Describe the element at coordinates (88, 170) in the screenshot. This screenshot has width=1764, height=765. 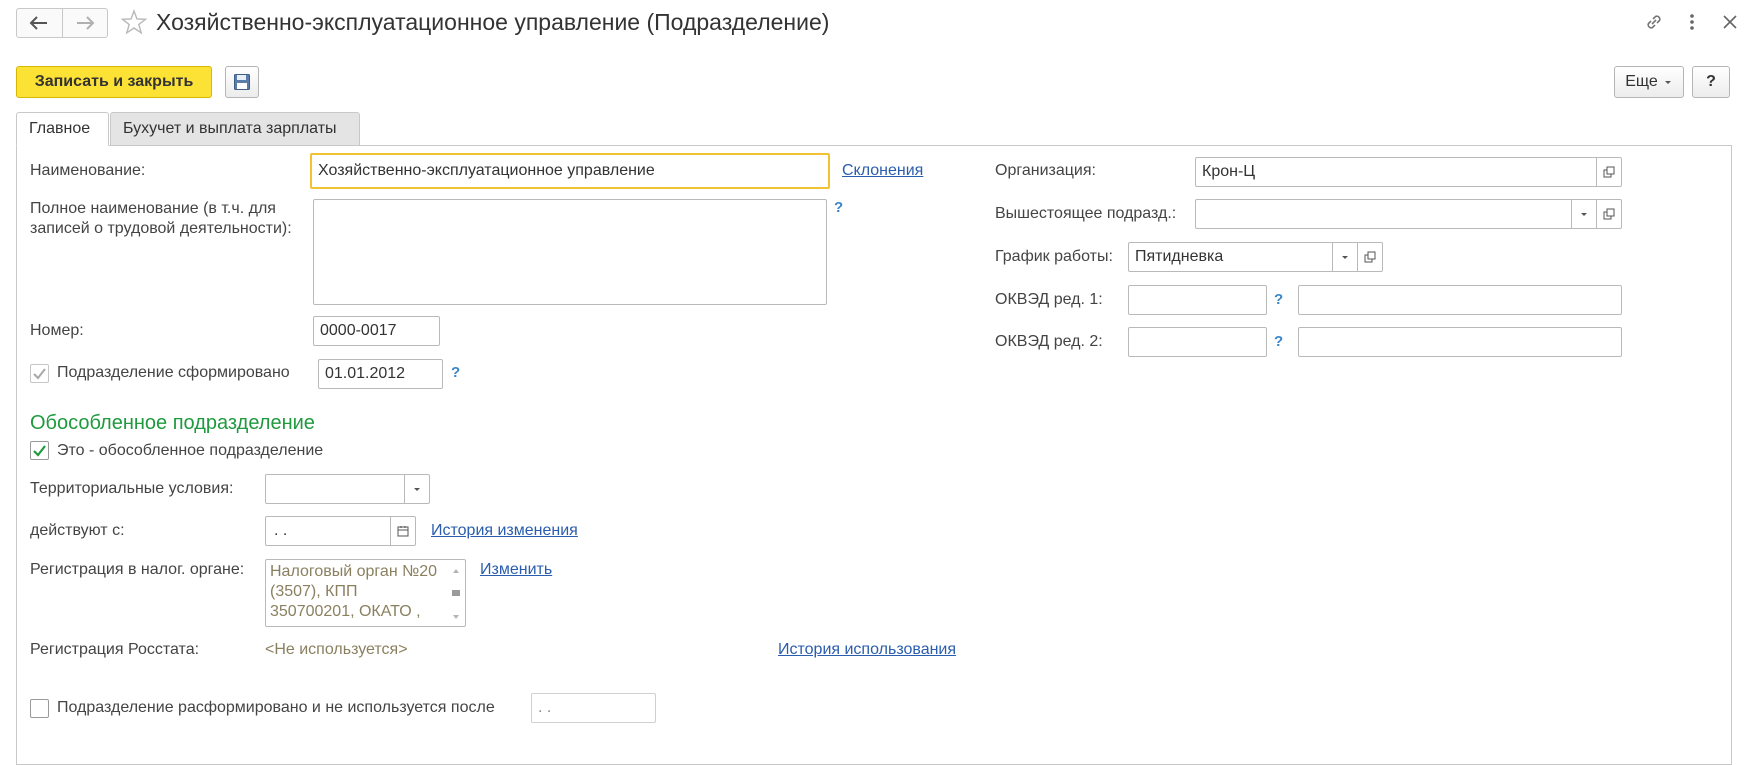
I see `name-label: Наименование:` at that location.